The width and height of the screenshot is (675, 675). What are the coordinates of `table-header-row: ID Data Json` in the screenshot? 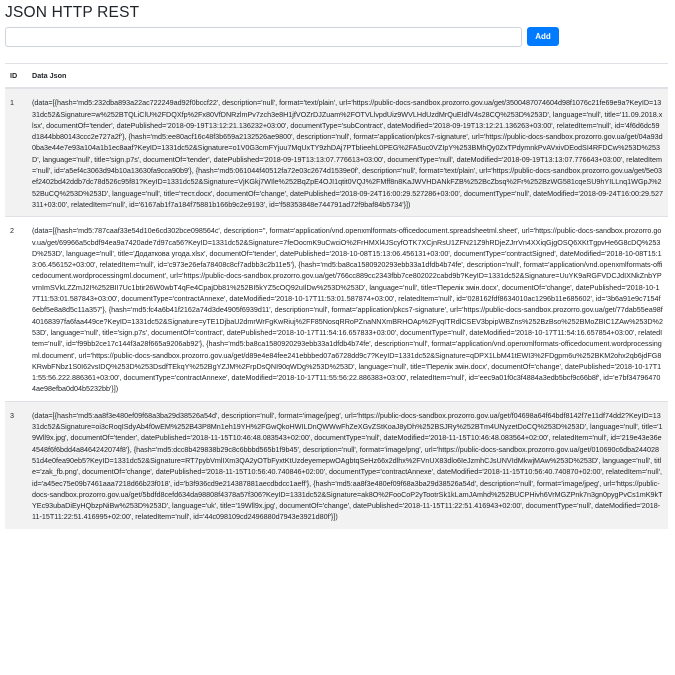 It's located at (336, 76).